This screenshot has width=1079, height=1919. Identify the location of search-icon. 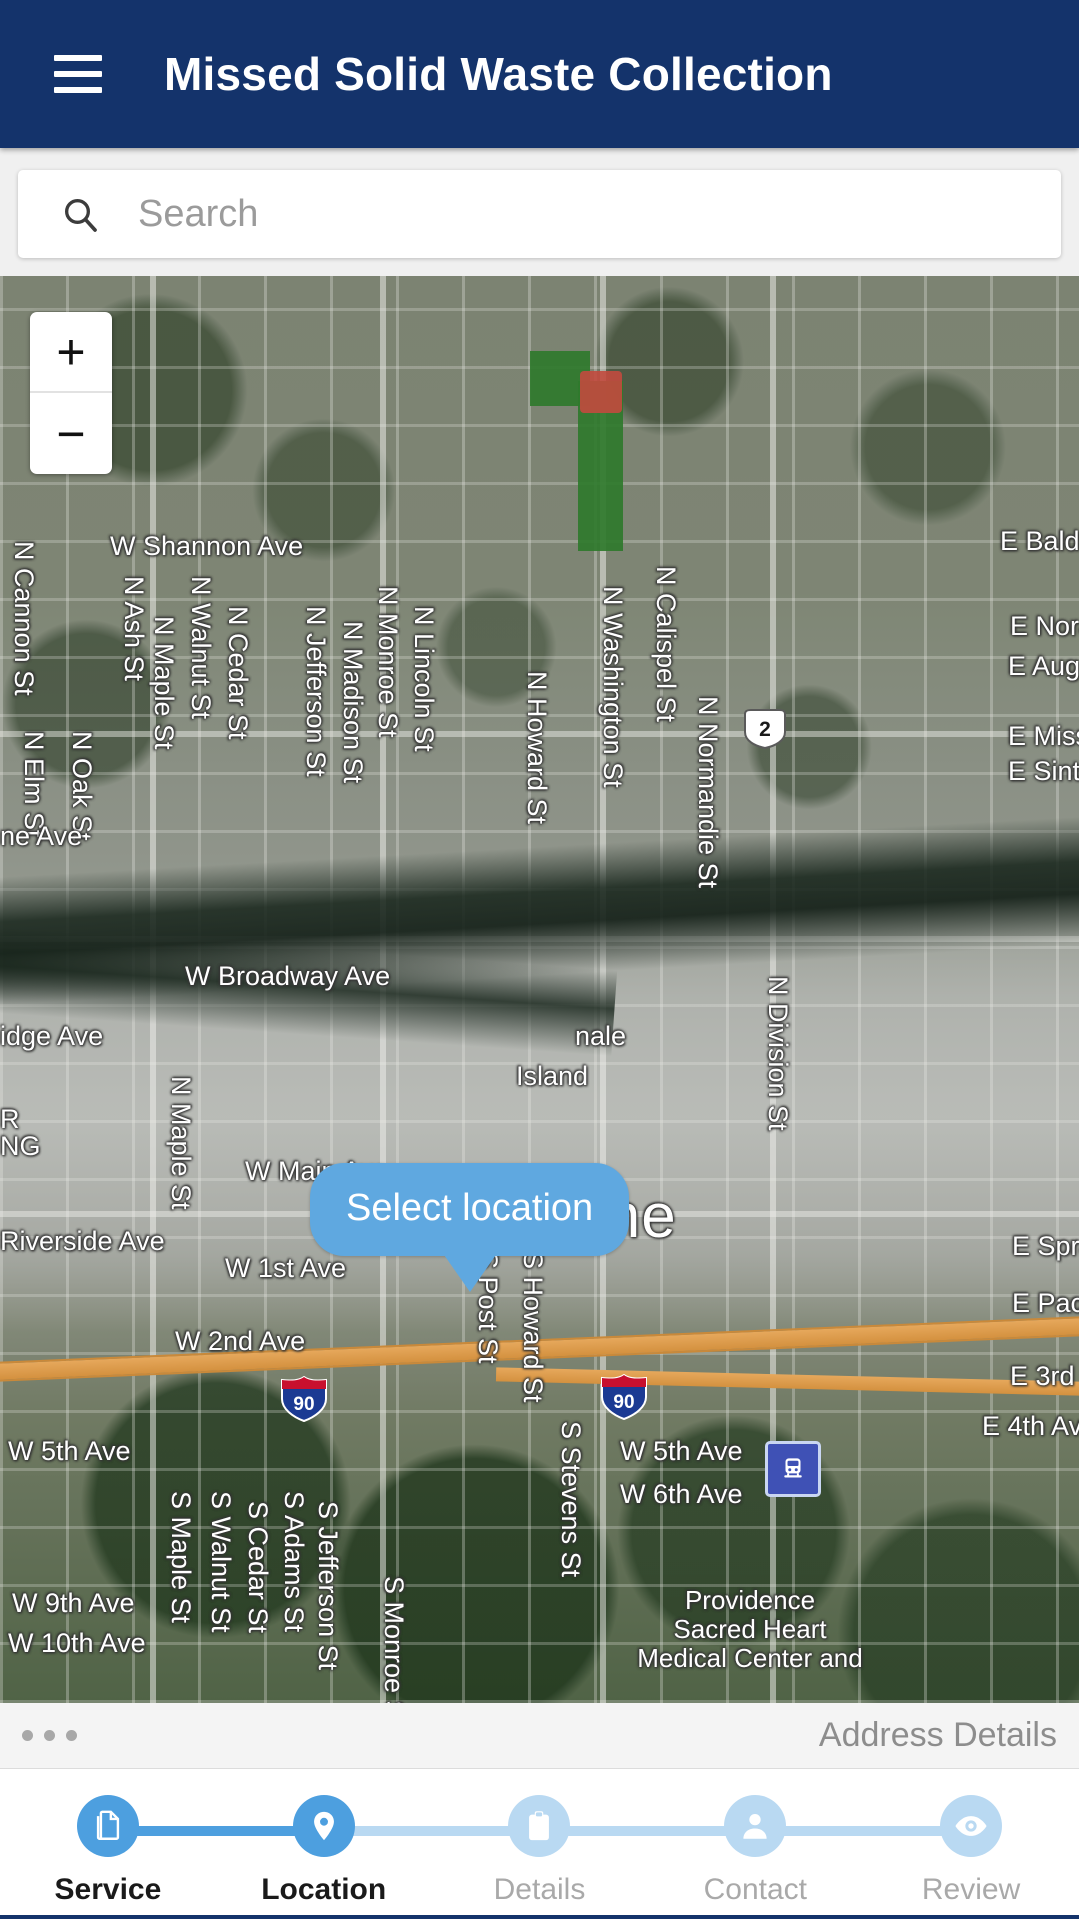
(81, 215).